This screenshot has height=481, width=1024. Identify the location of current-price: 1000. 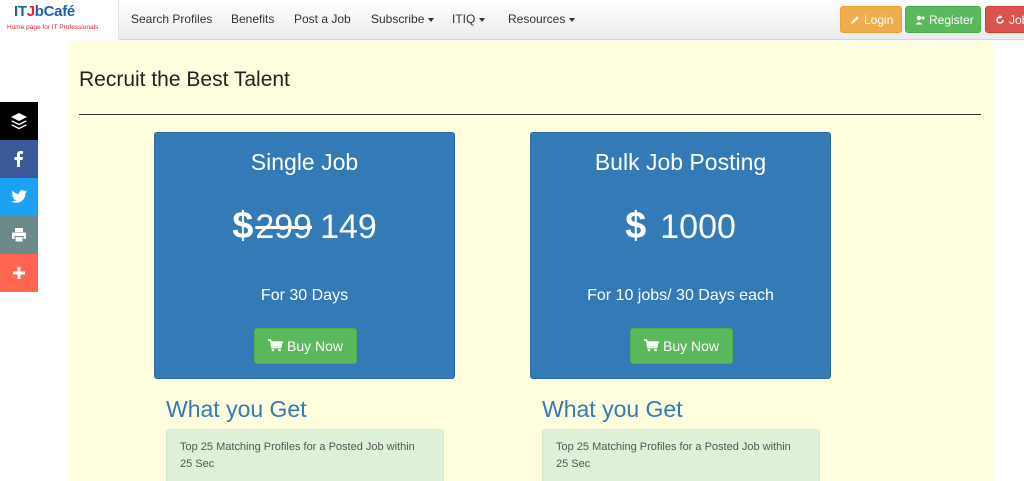
(698, 227).